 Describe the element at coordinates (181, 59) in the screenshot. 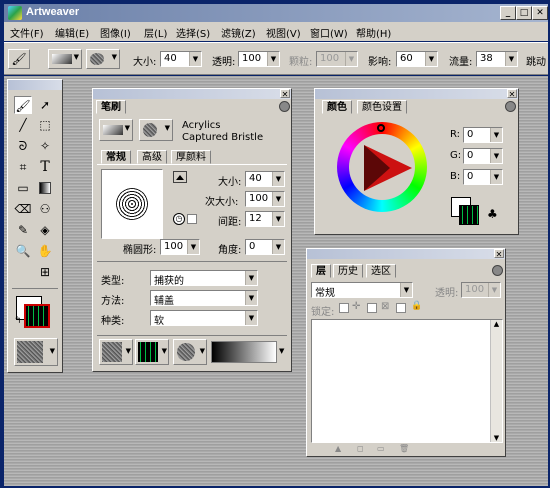

I see `size-combo: 40 ▼` at that location.